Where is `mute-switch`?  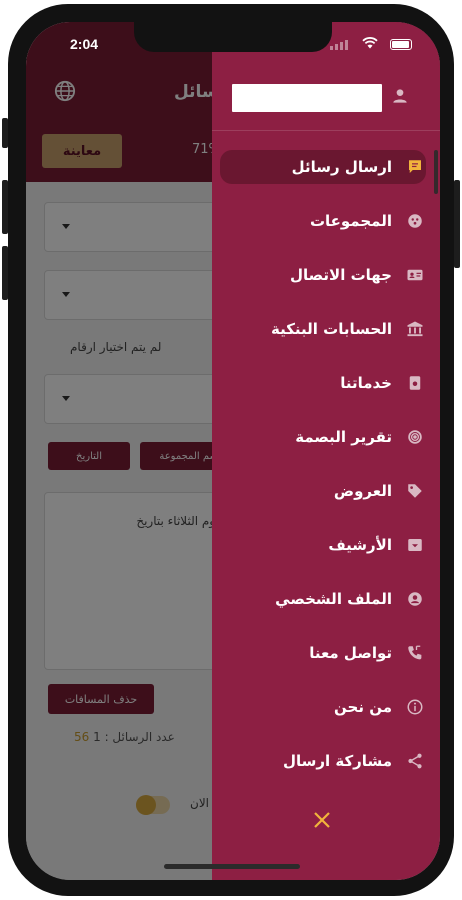
mute-switch is located at coordinates (5, 133).